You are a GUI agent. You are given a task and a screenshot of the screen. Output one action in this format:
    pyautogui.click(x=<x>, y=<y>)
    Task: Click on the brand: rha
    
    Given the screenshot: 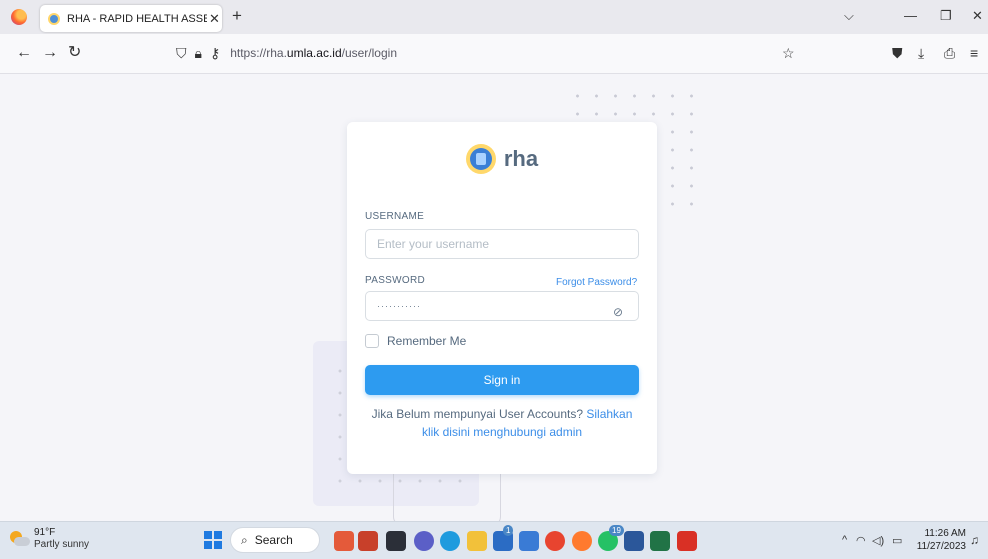 What is the action you would take?
    pyautogui.click(x=502, y=159)
    